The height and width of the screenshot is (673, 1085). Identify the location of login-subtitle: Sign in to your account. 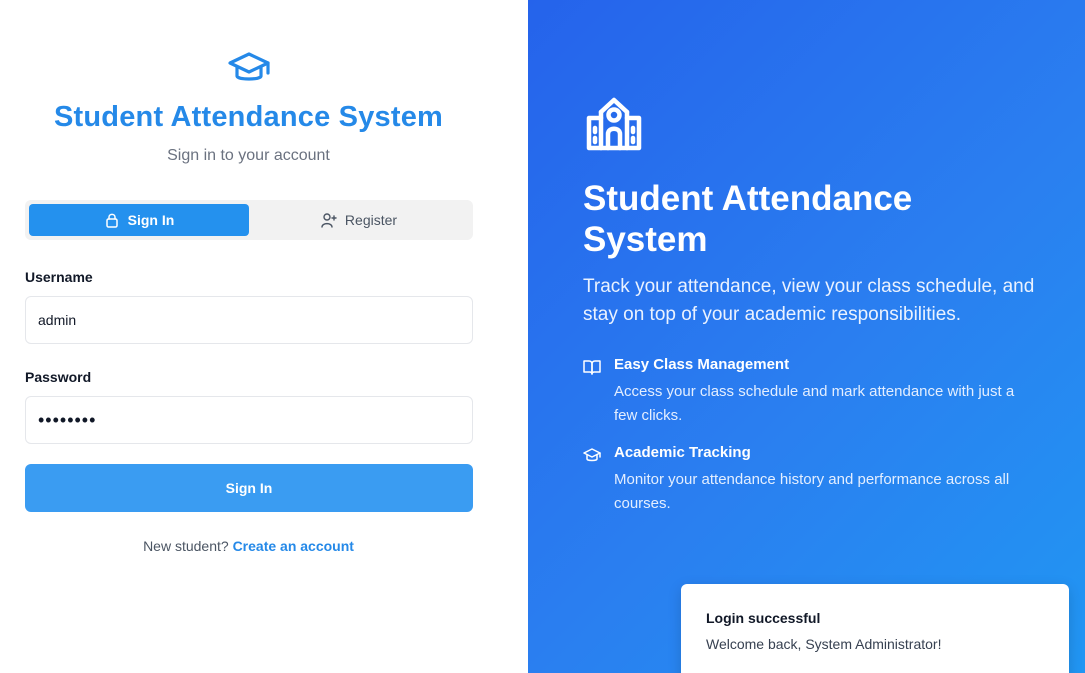
(248, 155).